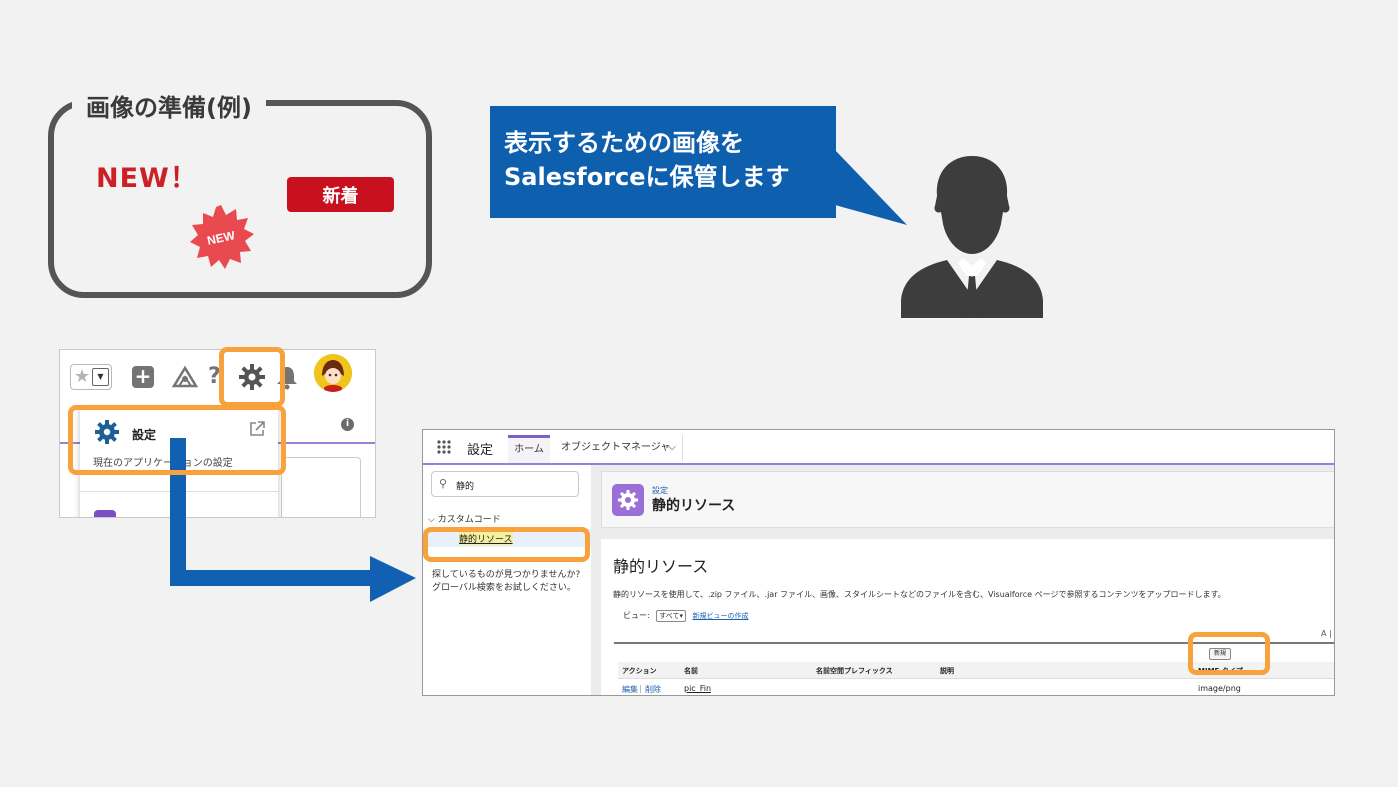 The image size is (1398, 787). What do you see at coordinates (340, 194) in the screenshot?
I see `sample-new-badge: 新着` at bounding box center [340, 194].